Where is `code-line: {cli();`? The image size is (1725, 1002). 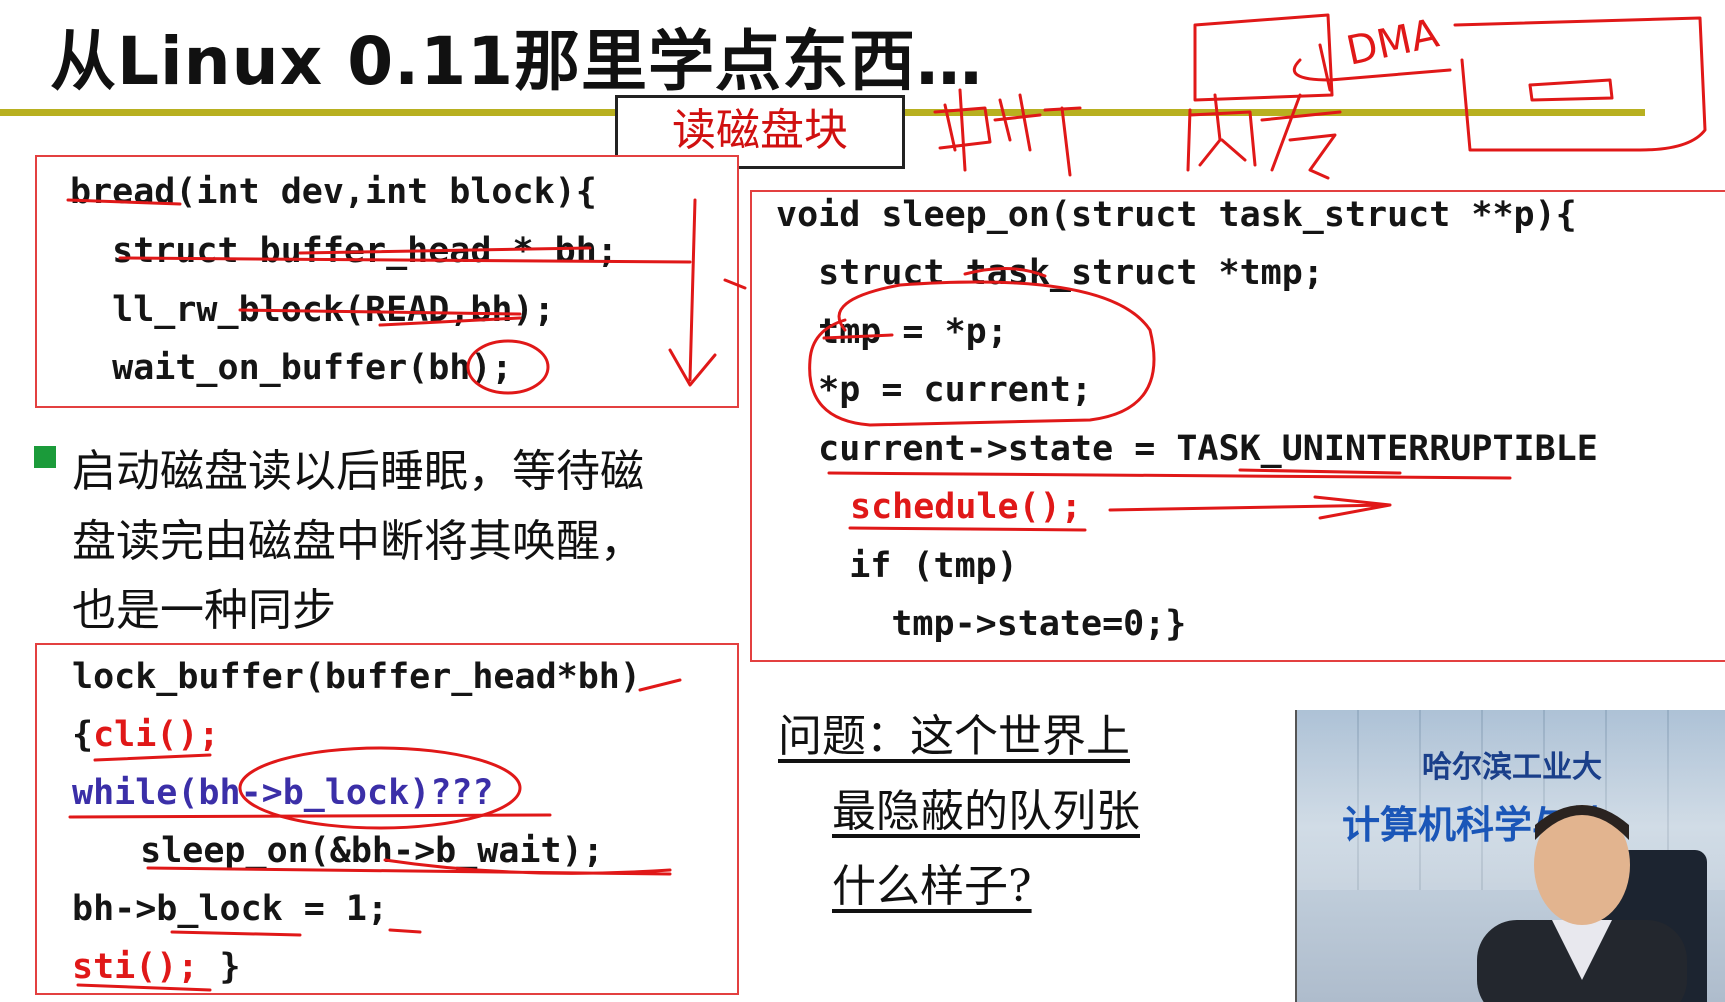
code-line: {cli(); is located at coordinates (146, 735).